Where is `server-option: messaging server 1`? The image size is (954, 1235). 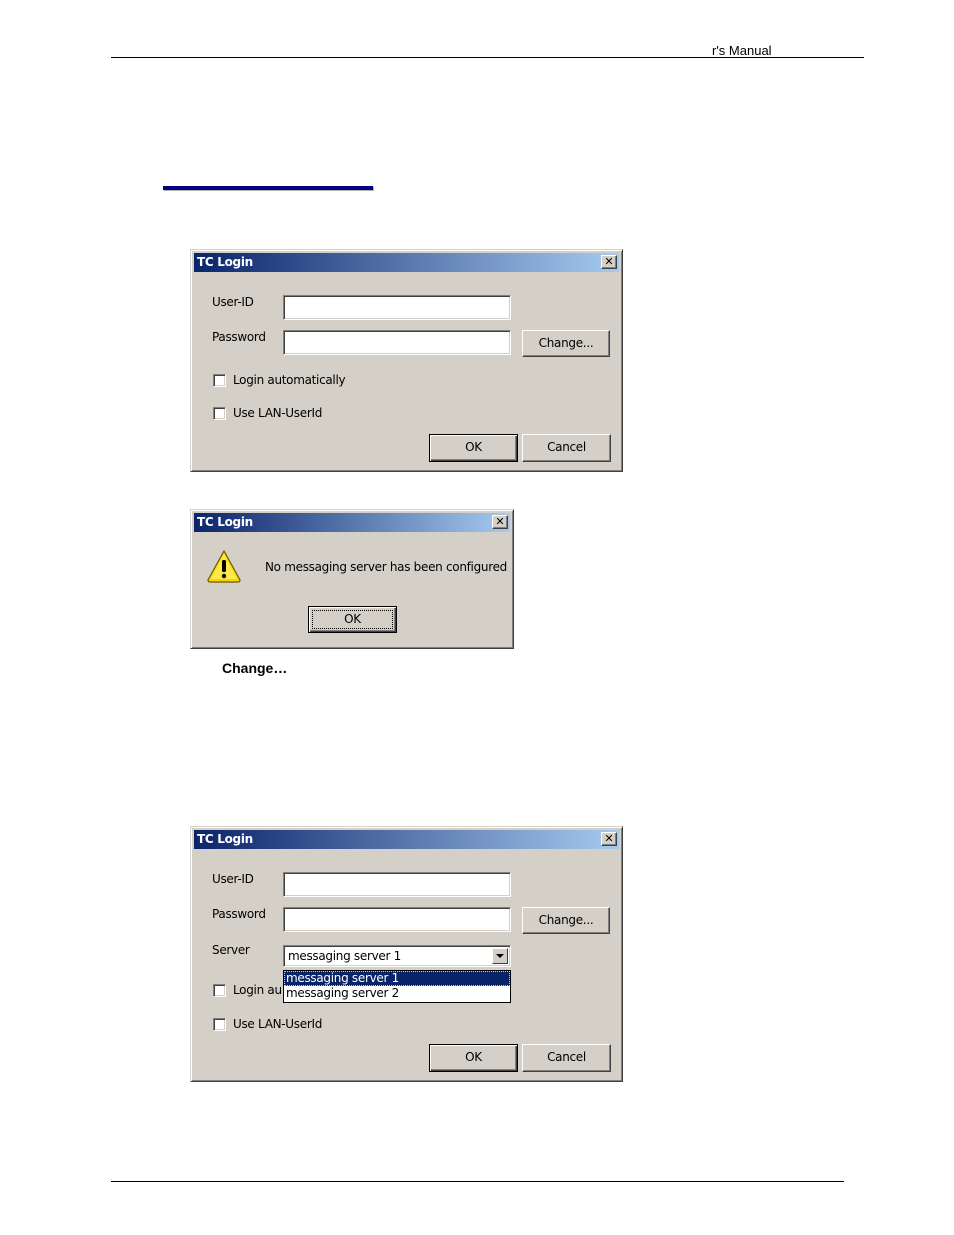 server-option: messaging server 1 is located at coordinates (397, 978).